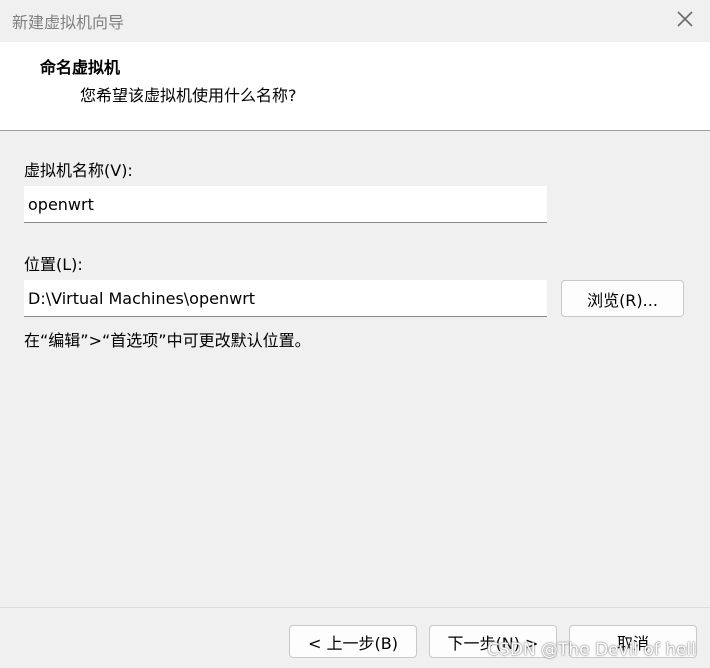 The width and height of the screenshot is (710, 668). I want to click on location-input, so click(285, 298).